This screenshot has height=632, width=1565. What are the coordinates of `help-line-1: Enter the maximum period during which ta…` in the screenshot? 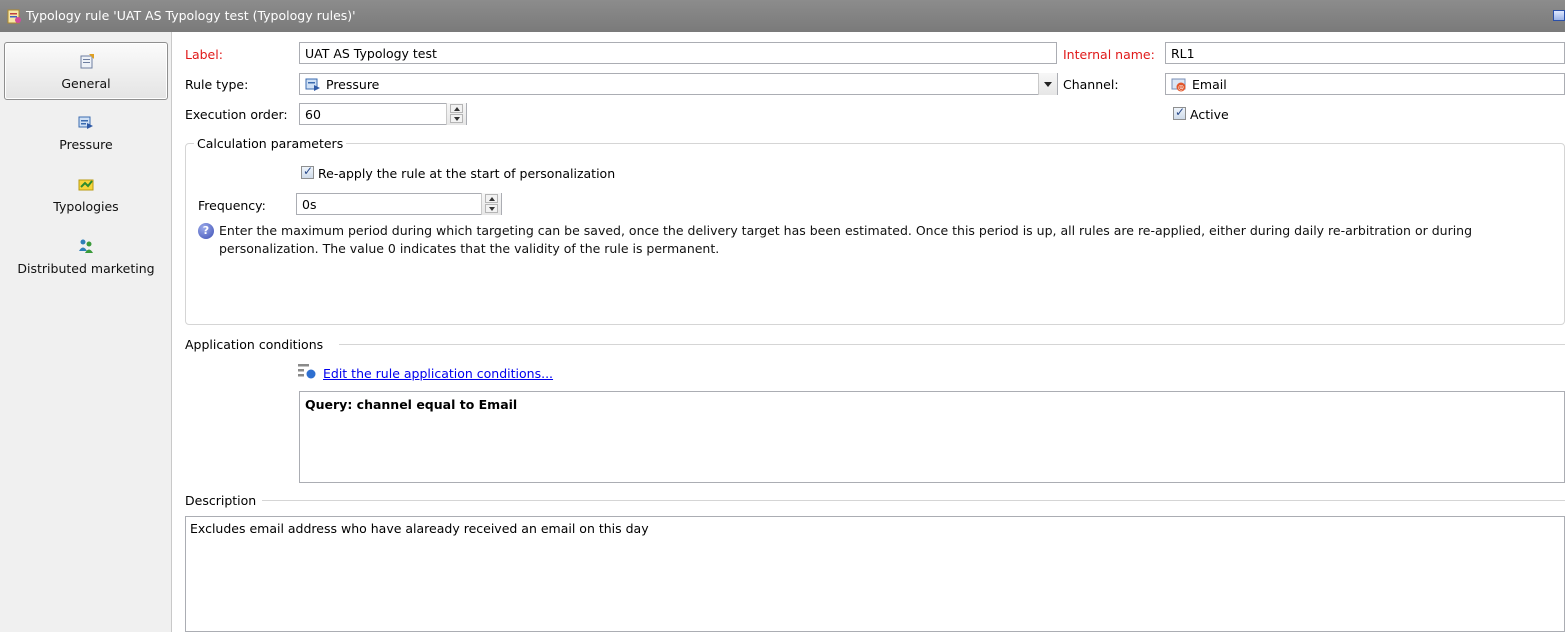 It's located at (846, 230).